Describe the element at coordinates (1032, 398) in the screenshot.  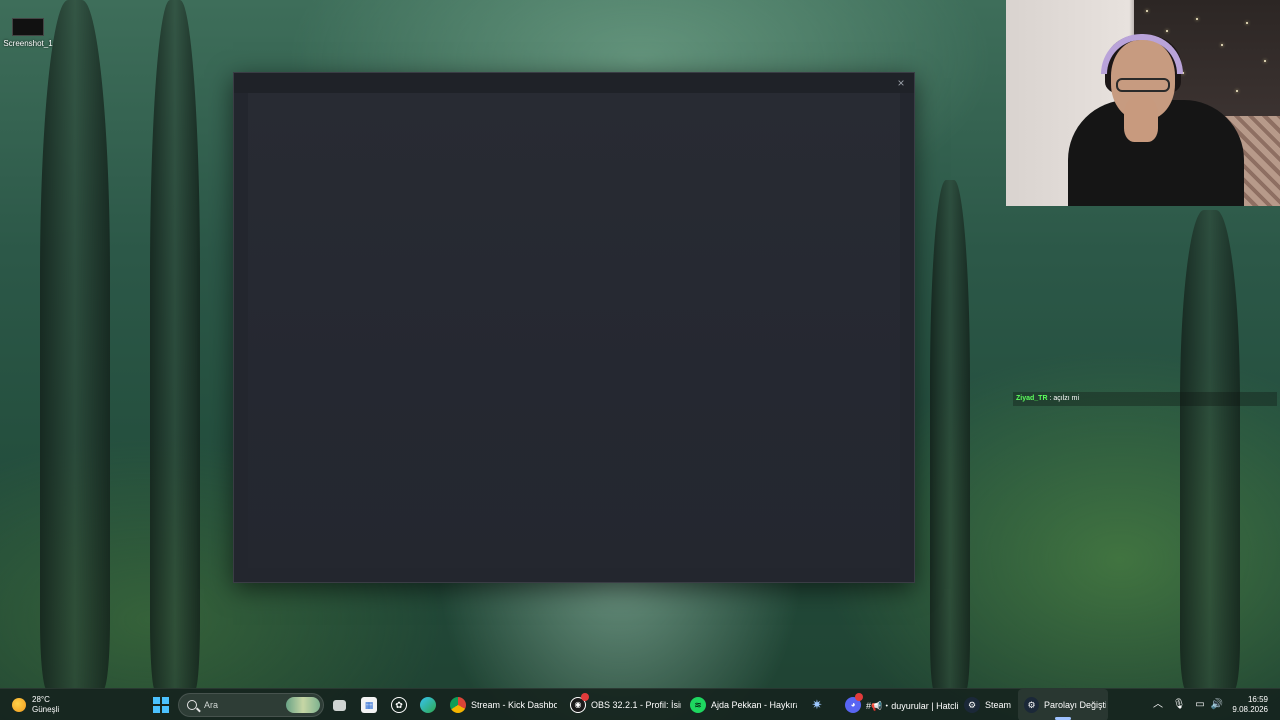
I see `chat-username: Ziyad_TR` at that location.